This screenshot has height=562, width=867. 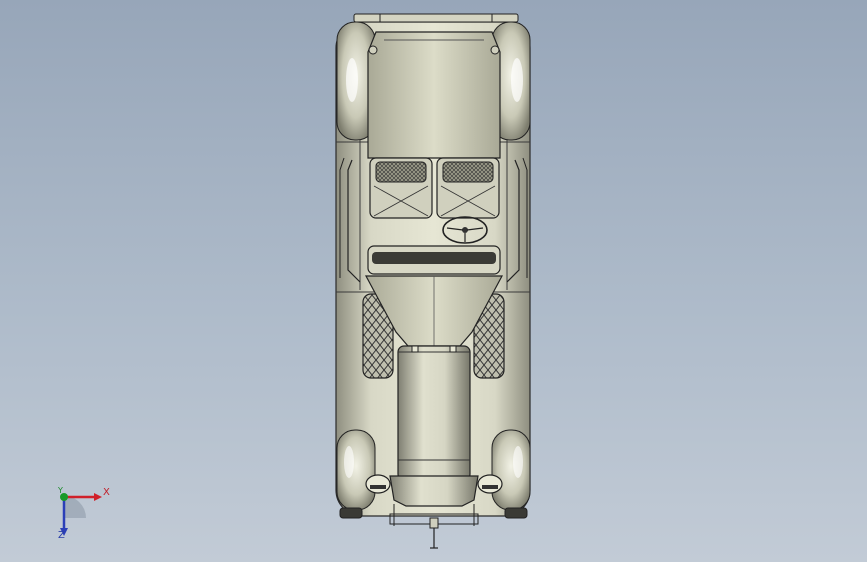 I want to click on y-axis-label: Y, so click(x=60, y=490).